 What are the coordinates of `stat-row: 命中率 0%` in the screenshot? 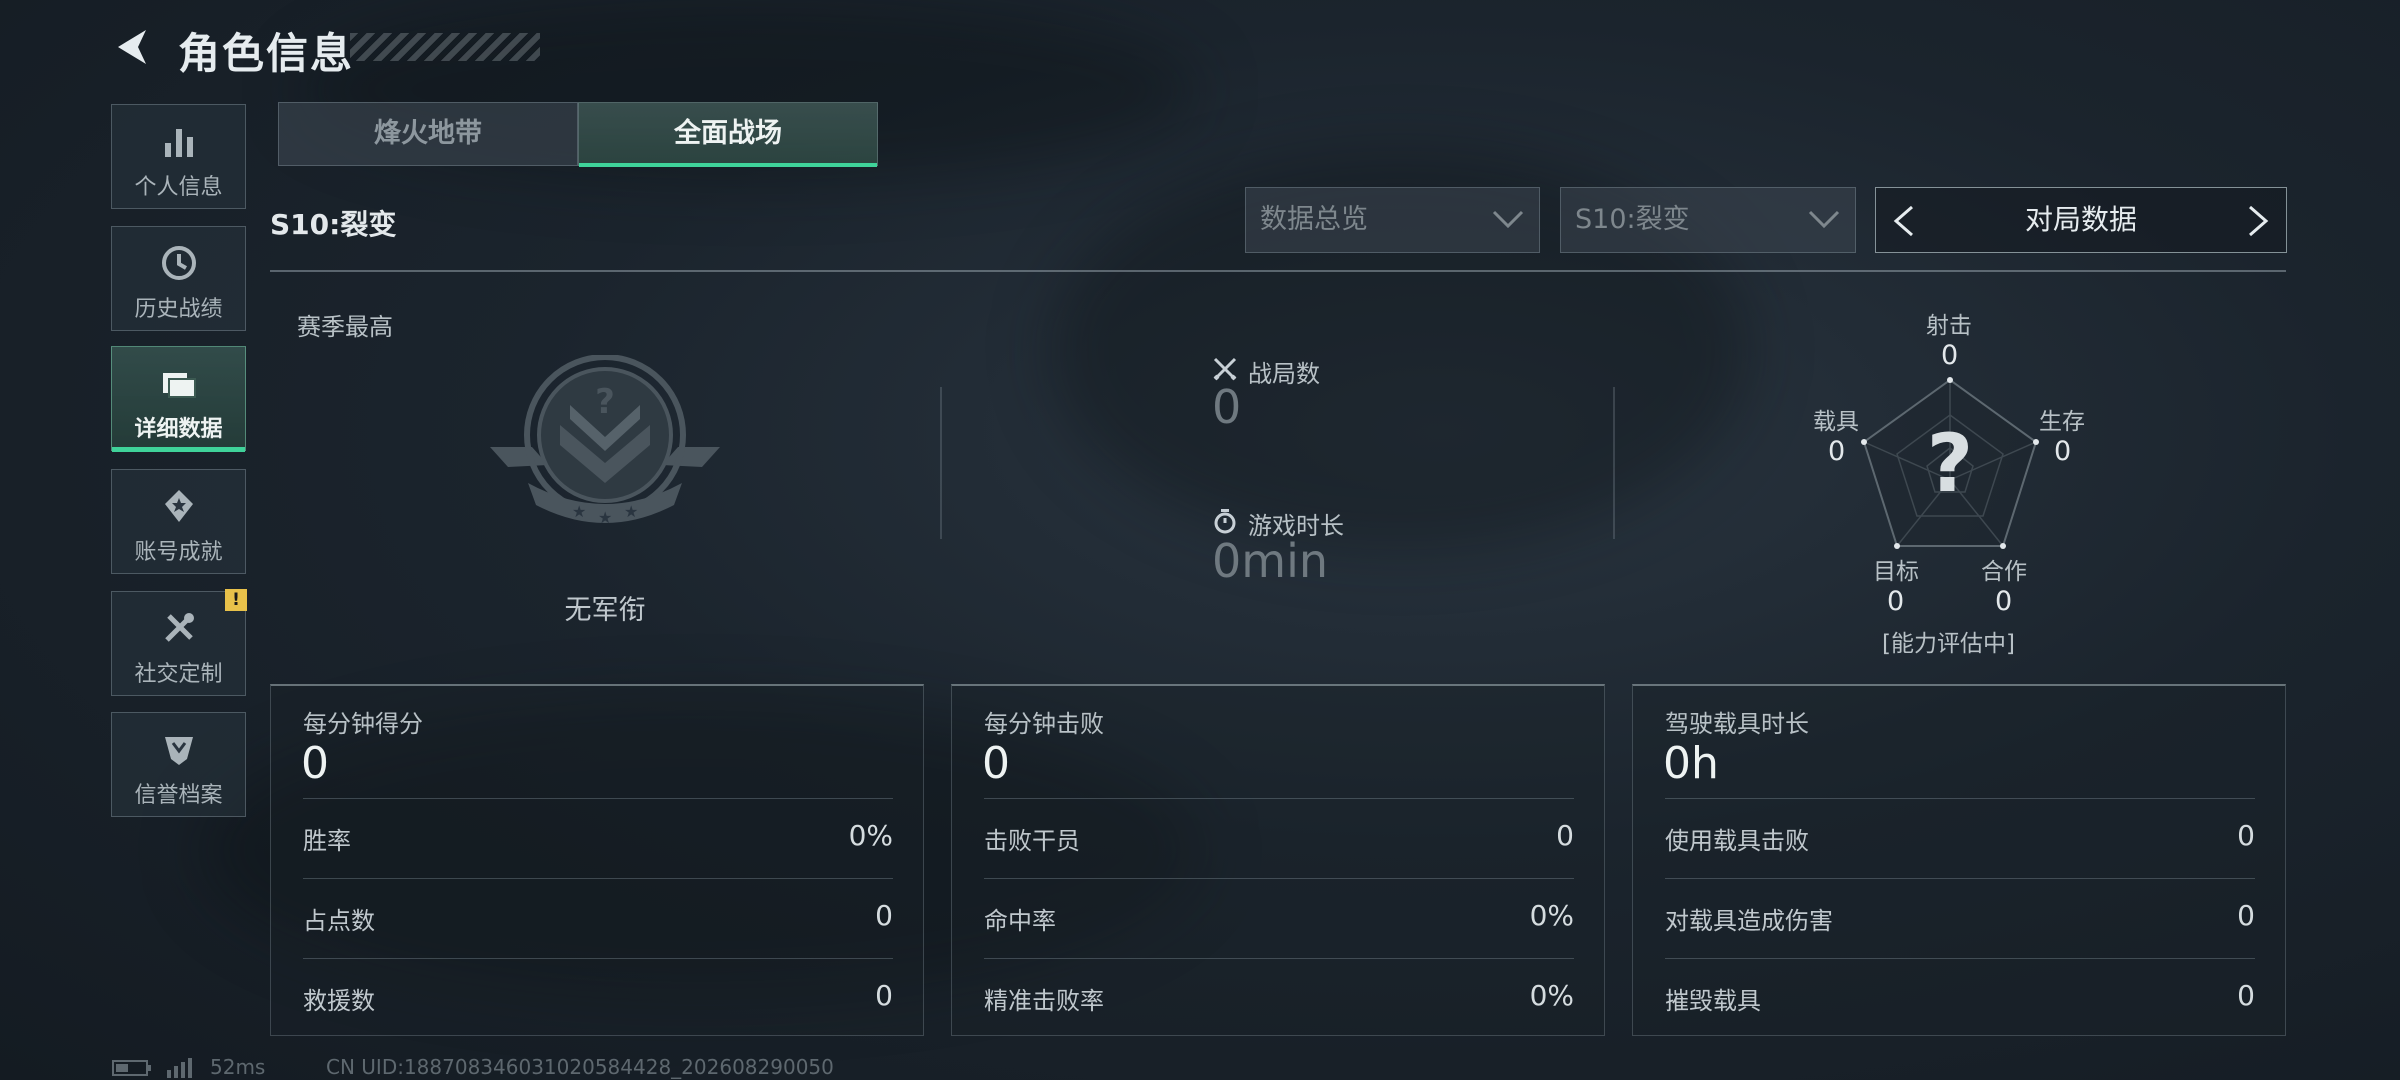 It's located at (1279, 918).